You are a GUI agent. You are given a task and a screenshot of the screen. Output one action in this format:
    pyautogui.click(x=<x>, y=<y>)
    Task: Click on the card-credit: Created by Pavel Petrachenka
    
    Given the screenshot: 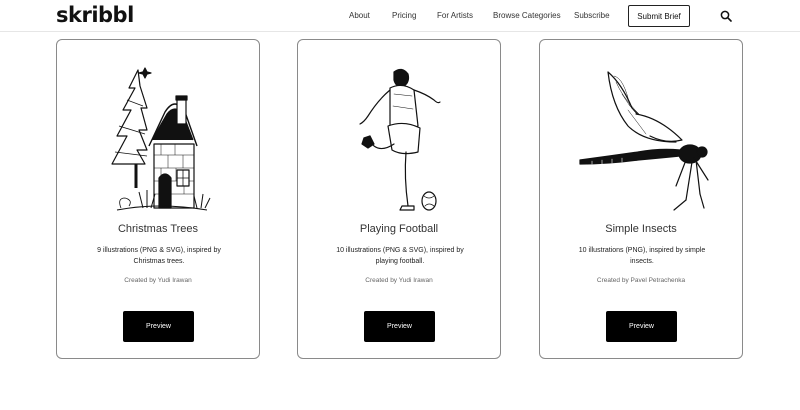 What is the action you would take?
    pyautogui.click(x=641, y=280)
    